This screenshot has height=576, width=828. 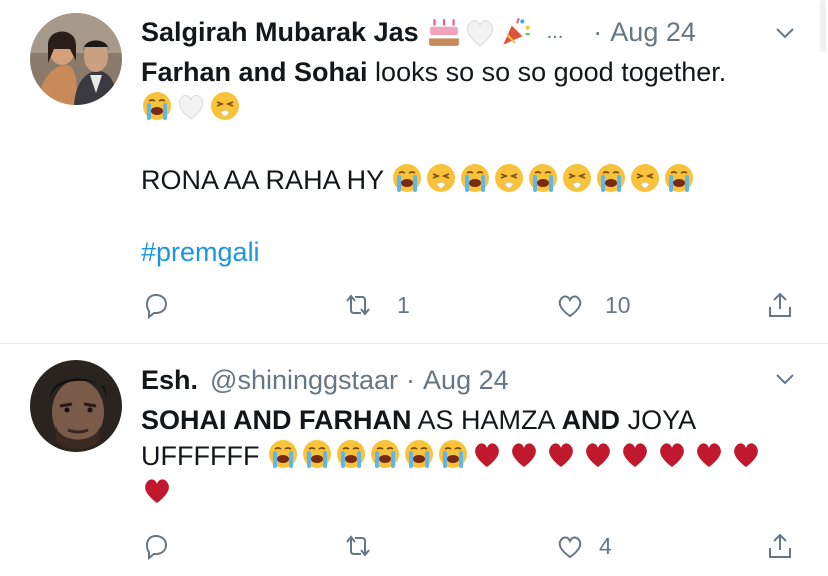 What do you see at coordinates (591, 420) in the screenshot?
I see `tweet-text-bold: AND` at bounding box center [591, 420].